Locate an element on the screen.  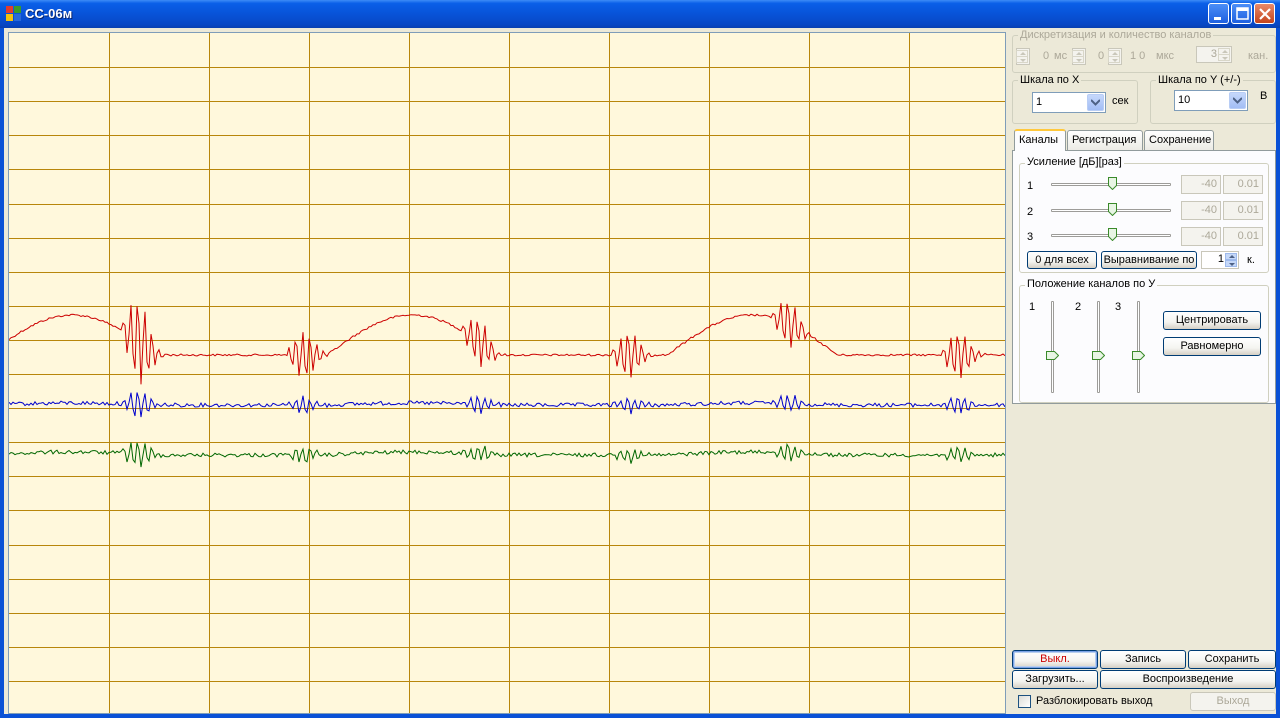
gain-channel-label: 2 is located at coordinates (1030, 212).